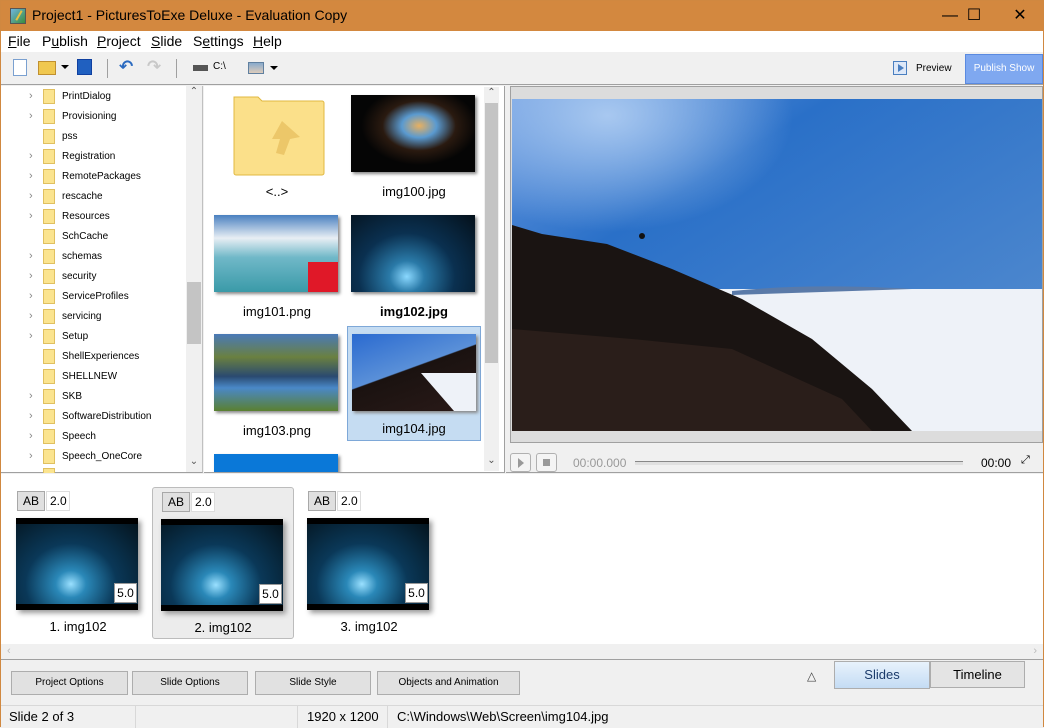 This screenshot has width=1044, height=728. What do you see at coordinates (811, 676) in the screenshot?
I see `collapse-icon: △` at bounding box center [811, 676].